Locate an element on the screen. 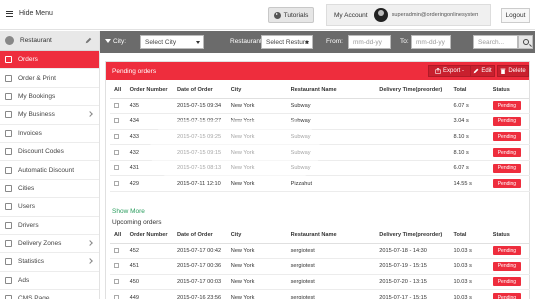 The image size is (535, 299). discount-icon is located at coordinates (8, 152).